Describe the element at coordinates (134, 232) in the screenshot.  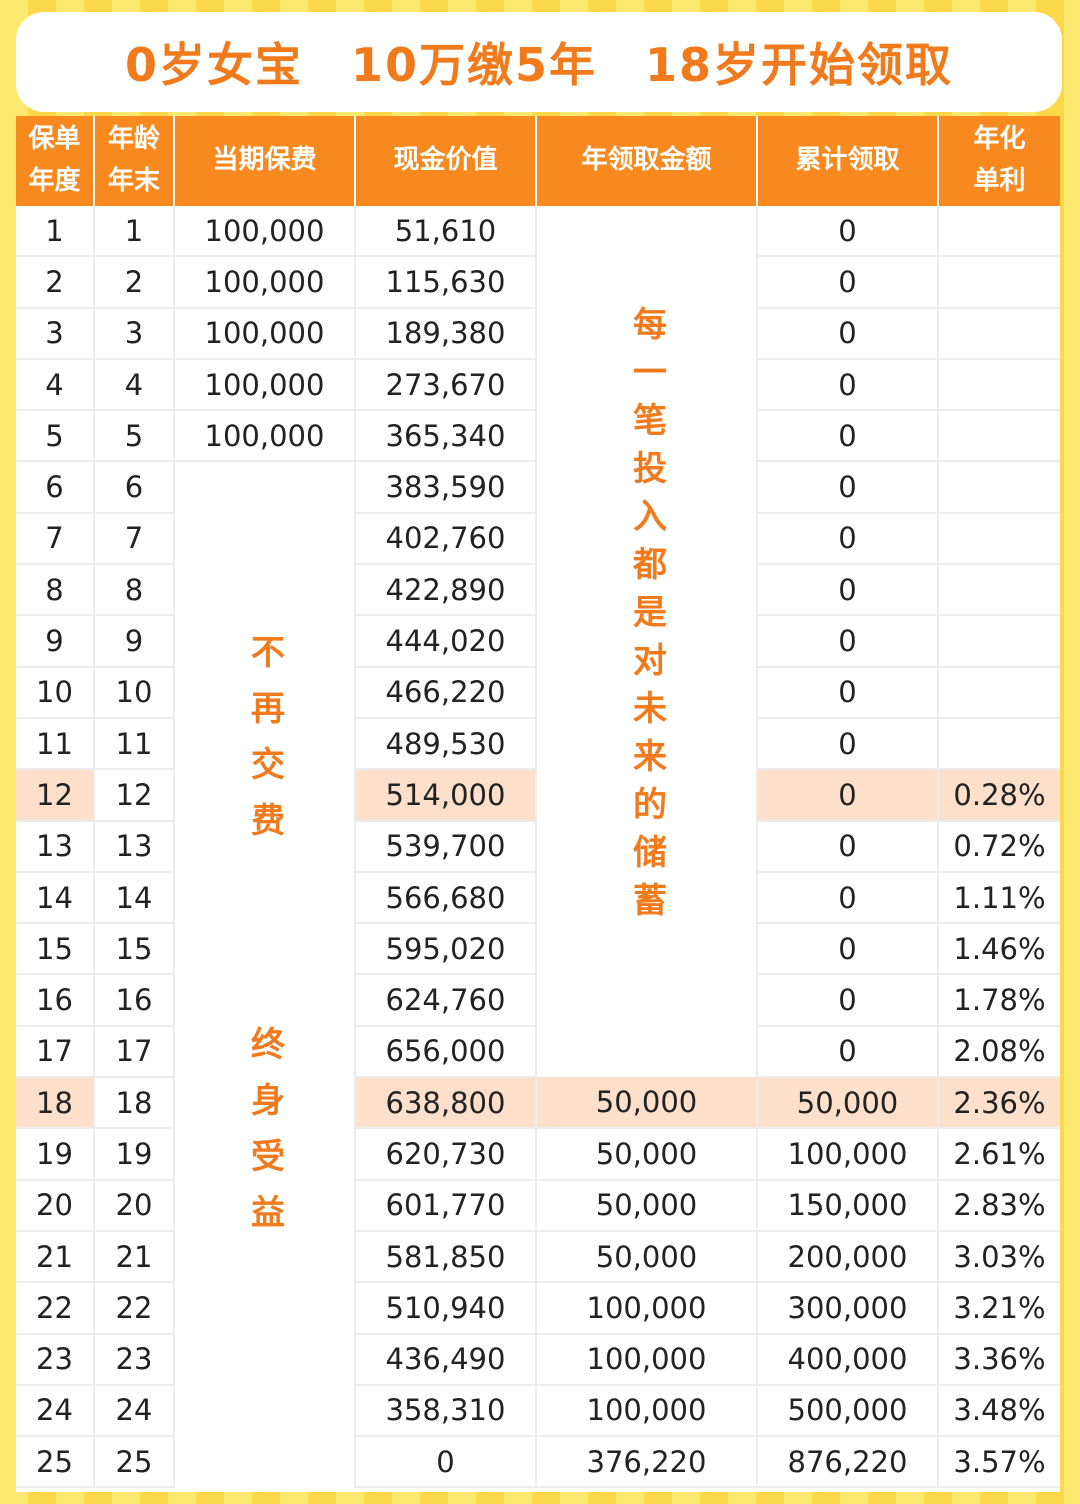
I see `cell-age: 1` at that location.